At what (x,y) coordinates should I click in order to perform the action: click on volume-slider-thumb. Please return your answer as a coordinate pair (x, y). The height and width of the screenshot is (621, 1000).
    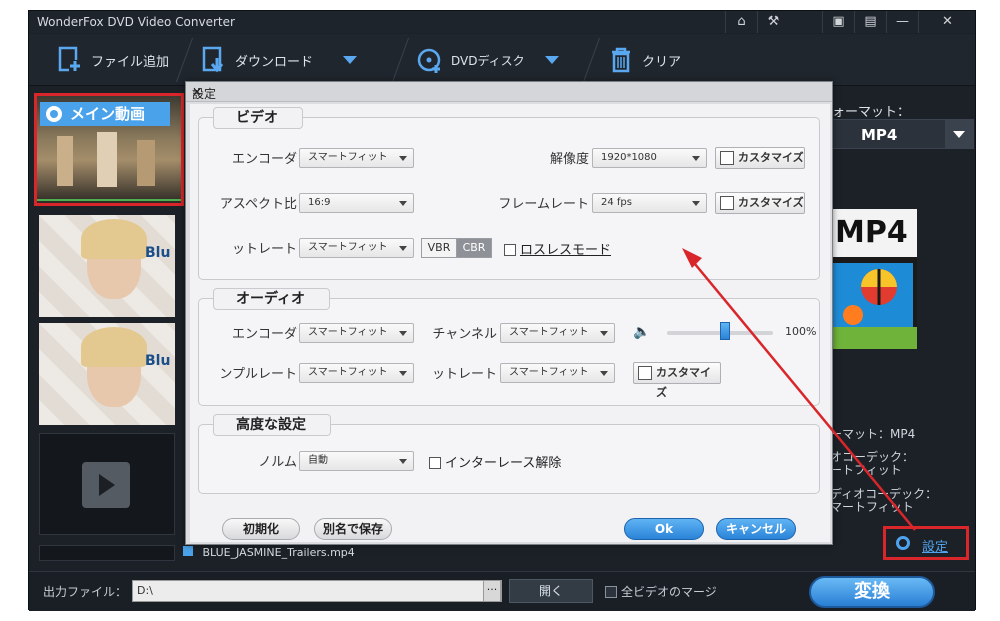
    Looking at the image, I should click on (725, 331).